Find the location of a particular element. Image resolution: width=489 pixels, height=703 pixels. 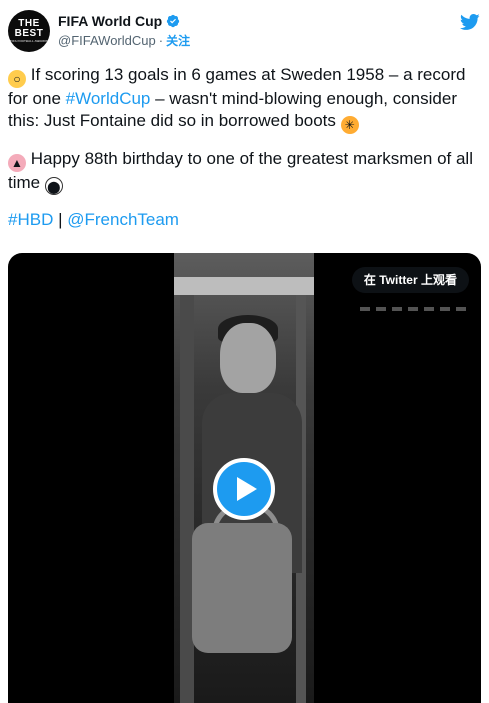

astonished-face-emoji: ○ is located at coordinates (17, 79).